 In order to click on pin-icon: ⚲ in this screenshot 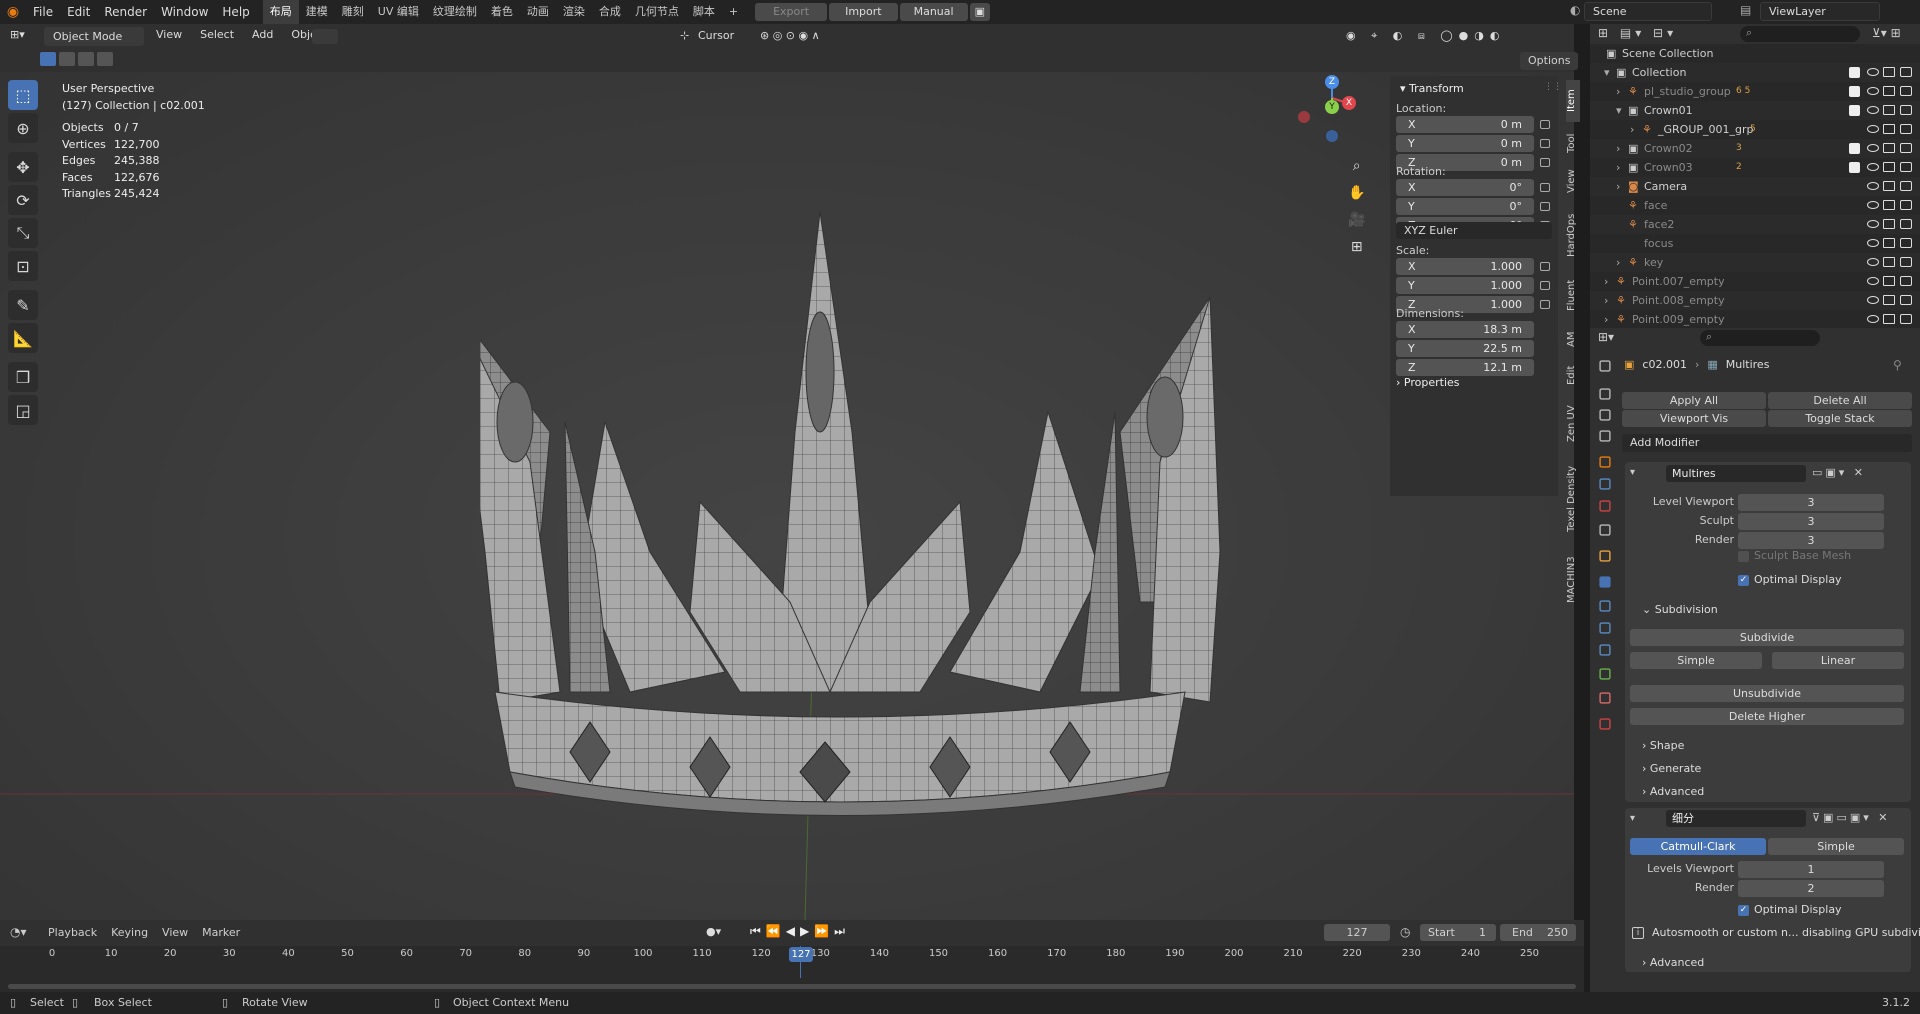, I will do `click(1897, 365)`.